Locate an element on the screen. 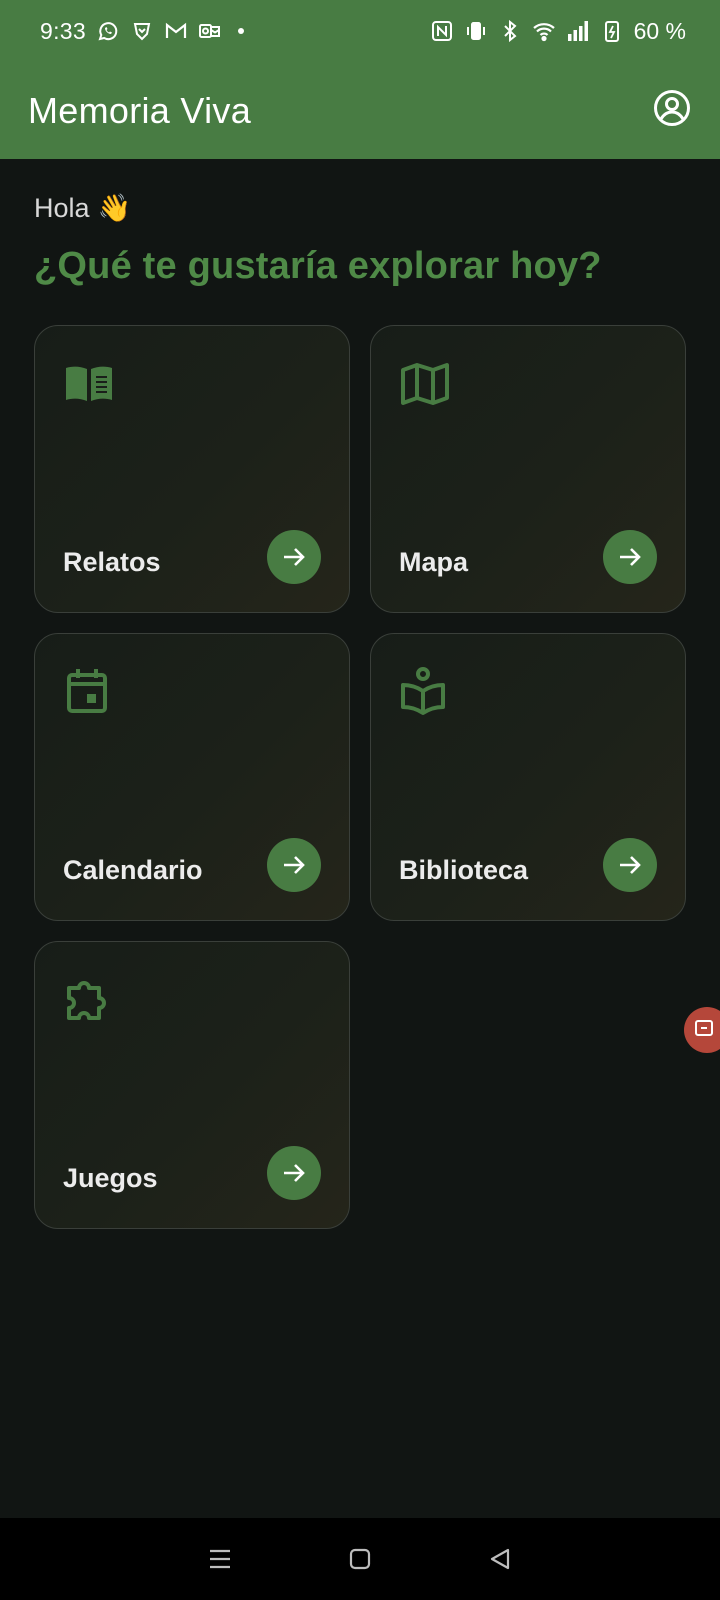 This screenshot has width=720, height=1600. greeting: Hola 👋 is located at coordinates (82, 208).